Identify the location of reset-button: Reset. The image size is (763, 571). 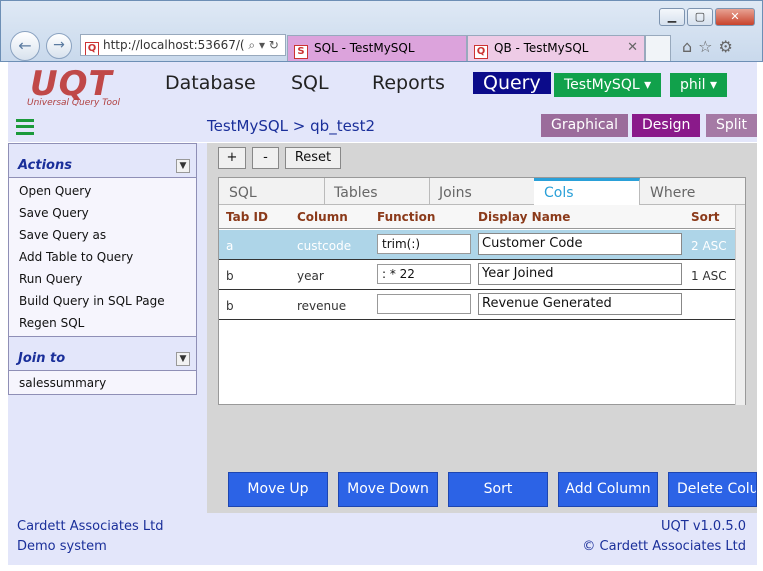
(313, 158).